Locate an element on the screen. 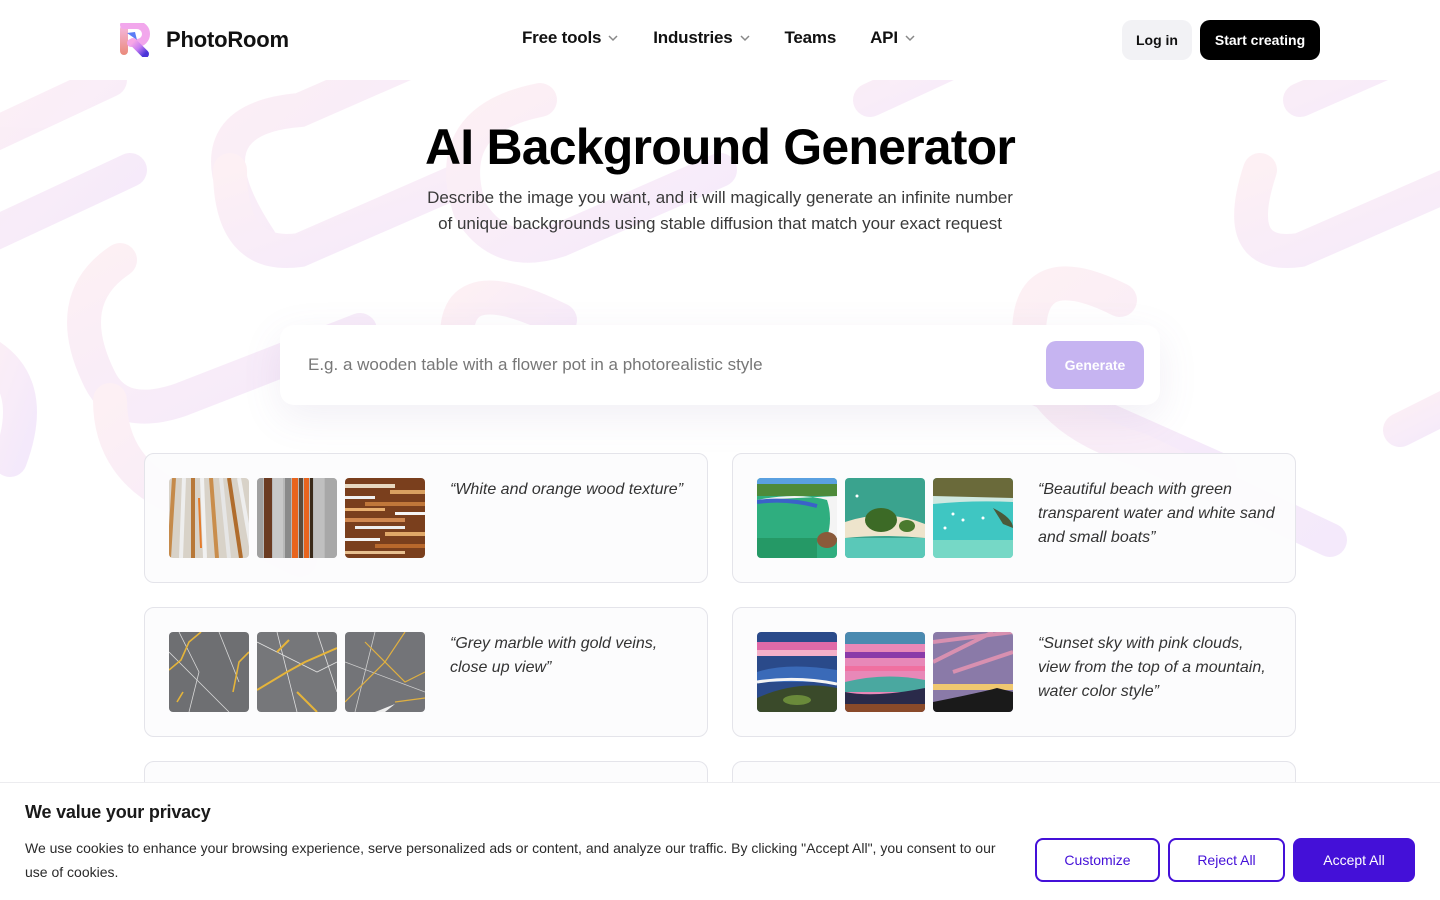 Image resolution: width=1440 pixels, height=900 pixels. nav-teams: Teams is located at coordinates (811, 38).